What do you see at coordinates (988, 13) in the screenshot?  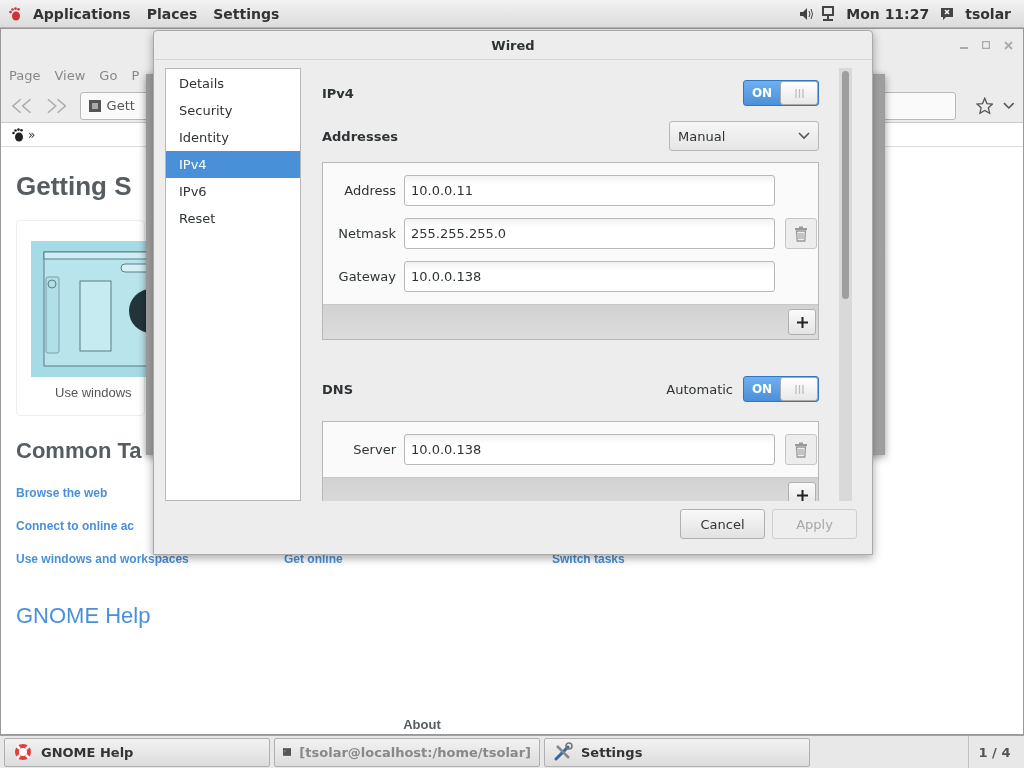 I see `user-menu: tsolar` at bounding box center [988, 13].